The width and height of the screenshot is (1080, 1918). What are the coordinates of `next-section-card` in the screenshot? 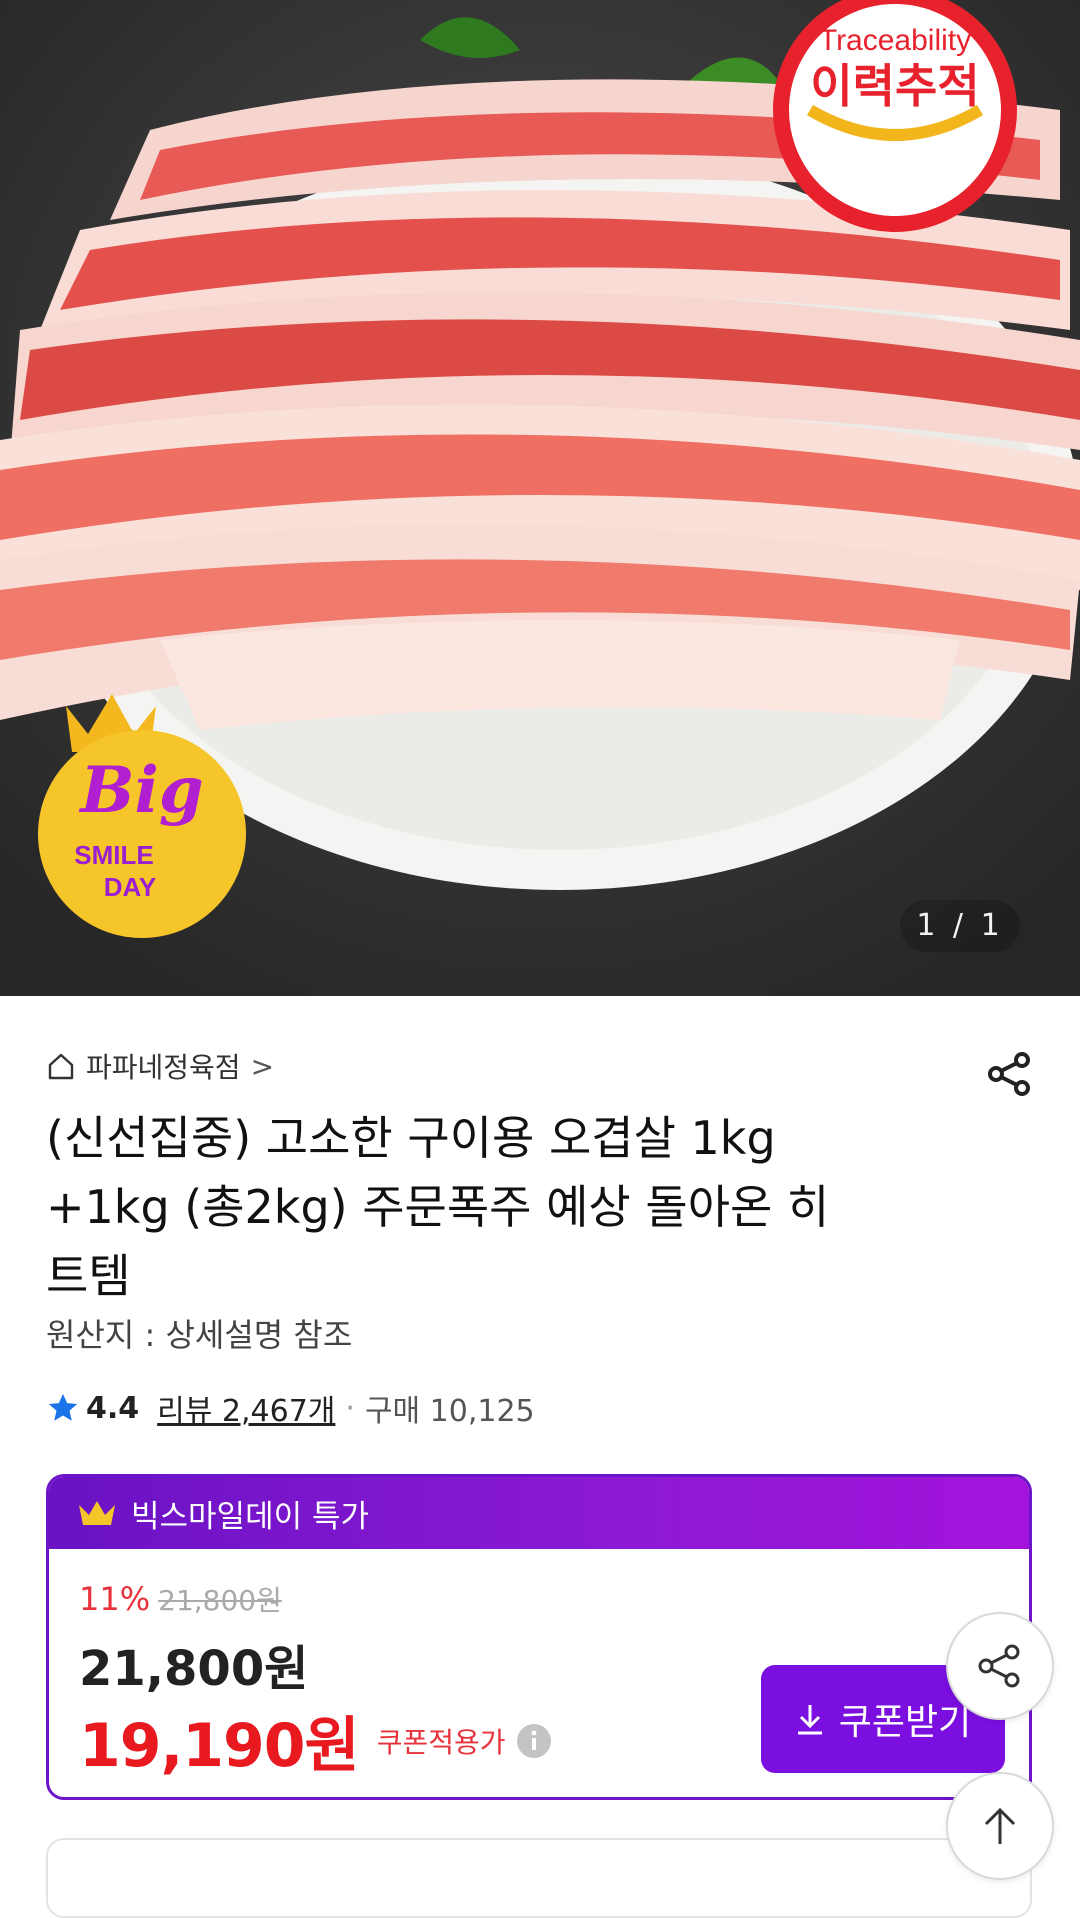 It's located at (539, 1878).